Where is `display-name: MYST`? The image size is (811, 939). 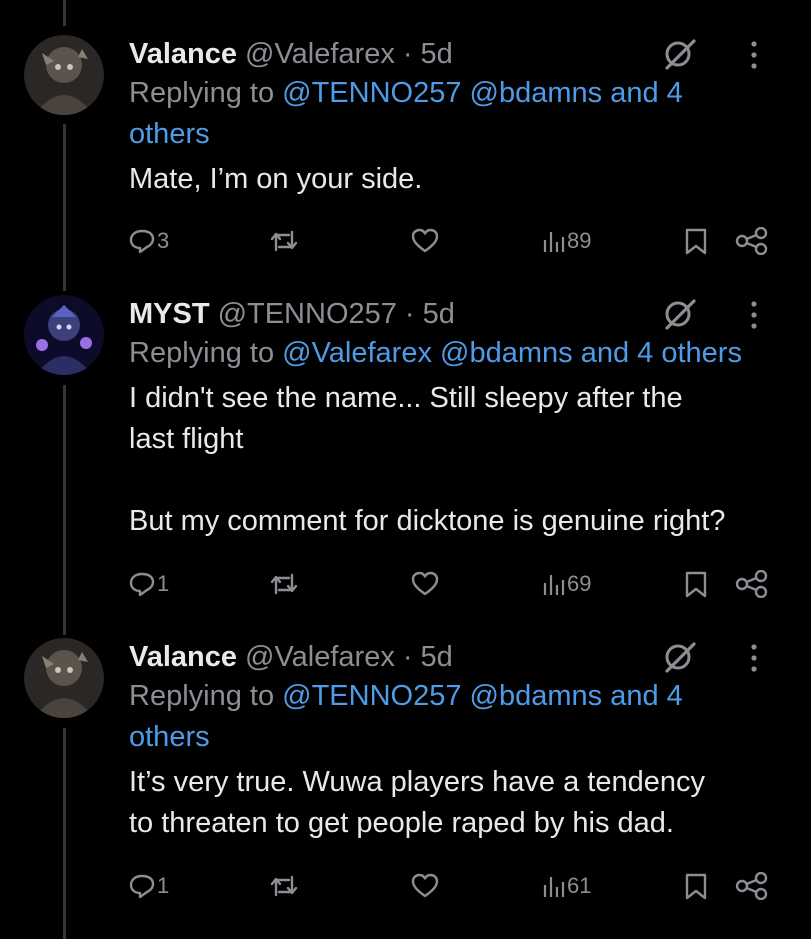
display-name: MYST is located at coordinates (169, 314).